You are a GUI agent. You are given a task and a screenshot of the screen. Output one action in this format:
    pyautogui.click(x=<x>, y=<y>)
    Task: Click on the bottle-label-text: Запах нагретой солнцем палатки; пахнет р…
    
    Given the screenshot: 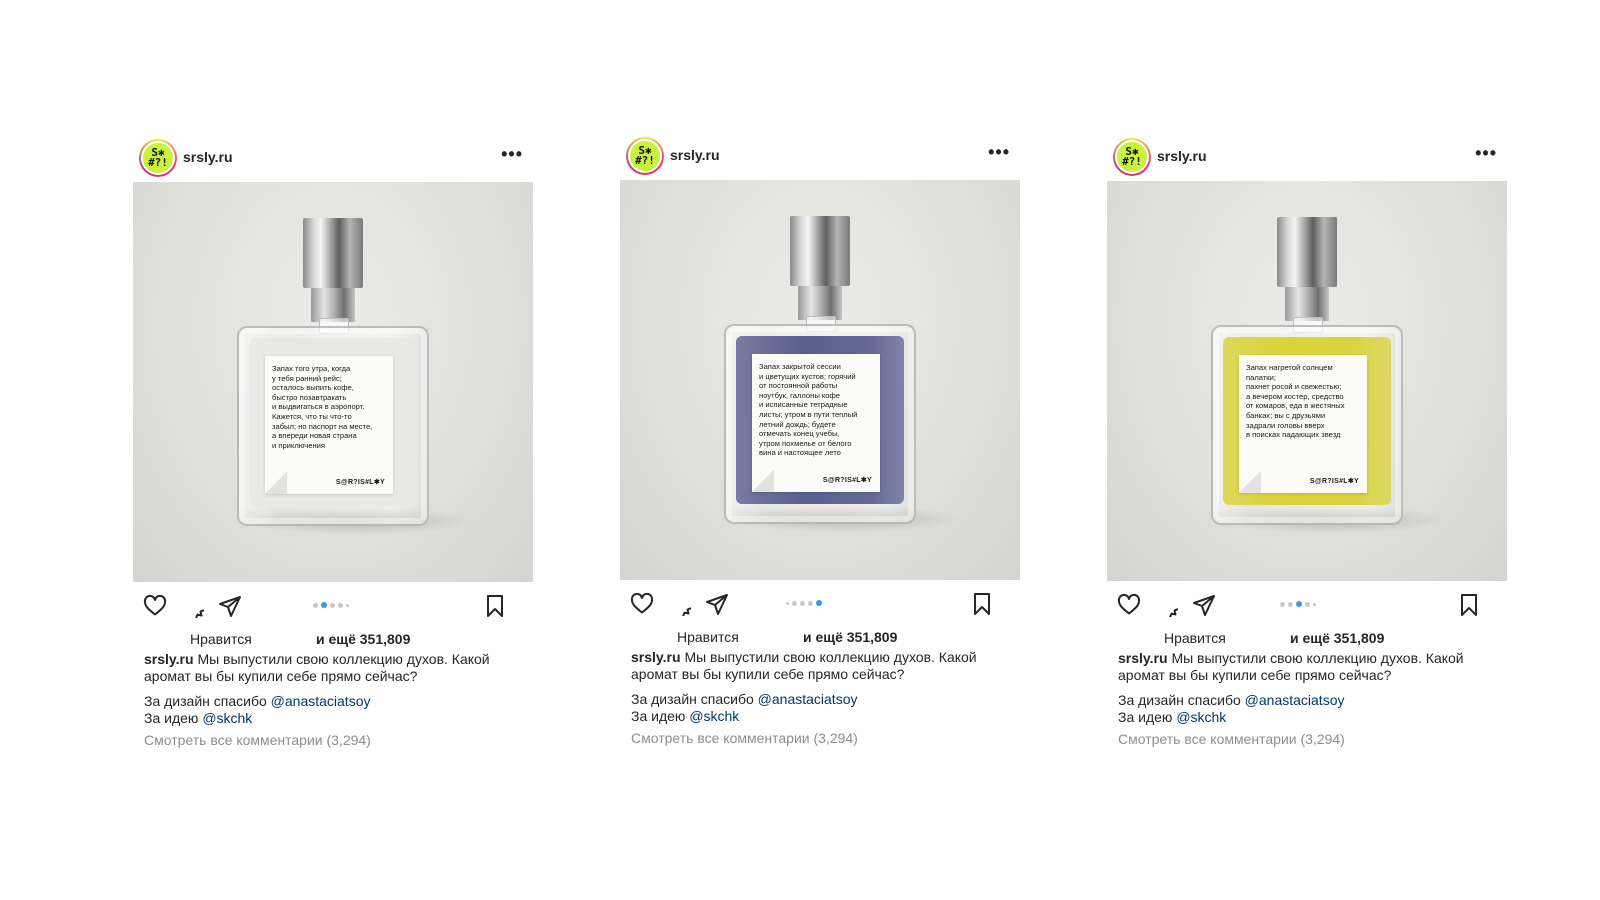 What is the action you would take?
    pyautogui.click(x=1295, y=401)
    